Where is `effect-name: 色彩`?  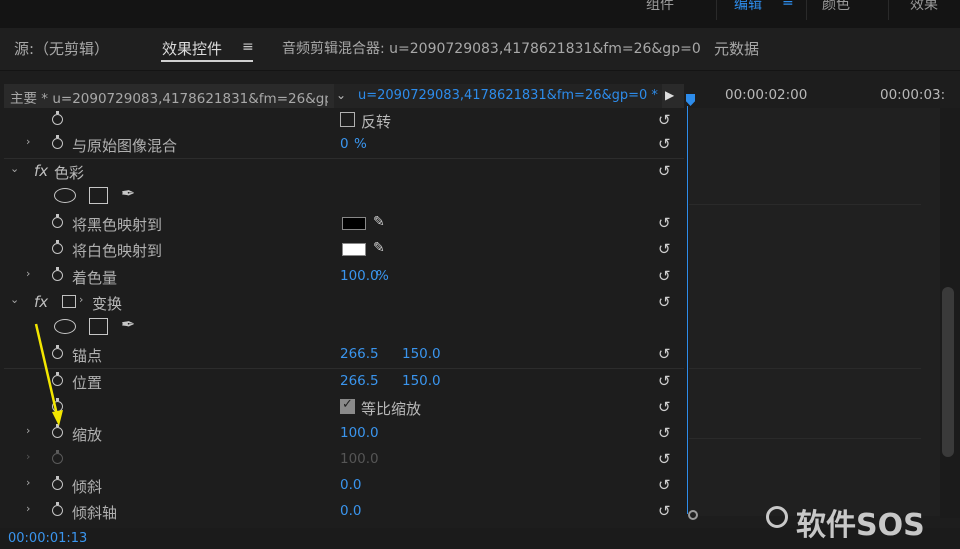
effect-name: 色彩 is located at coordinates (69, 173).